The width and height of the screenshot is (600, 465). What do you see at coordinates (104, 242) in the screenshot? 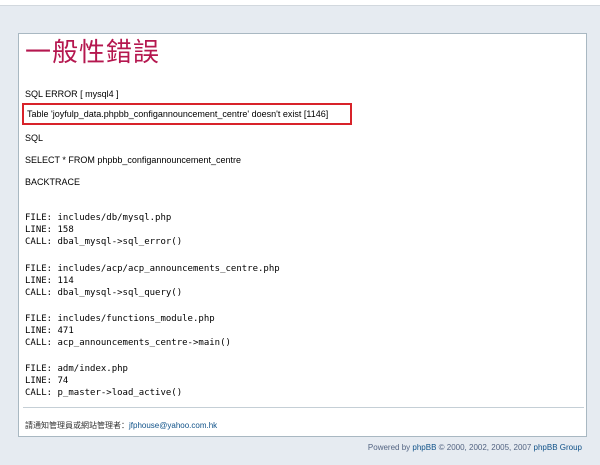
I see `backtrace-call: CALL: dbal_mysql->sql_error()` at bounding box center [104, 242].